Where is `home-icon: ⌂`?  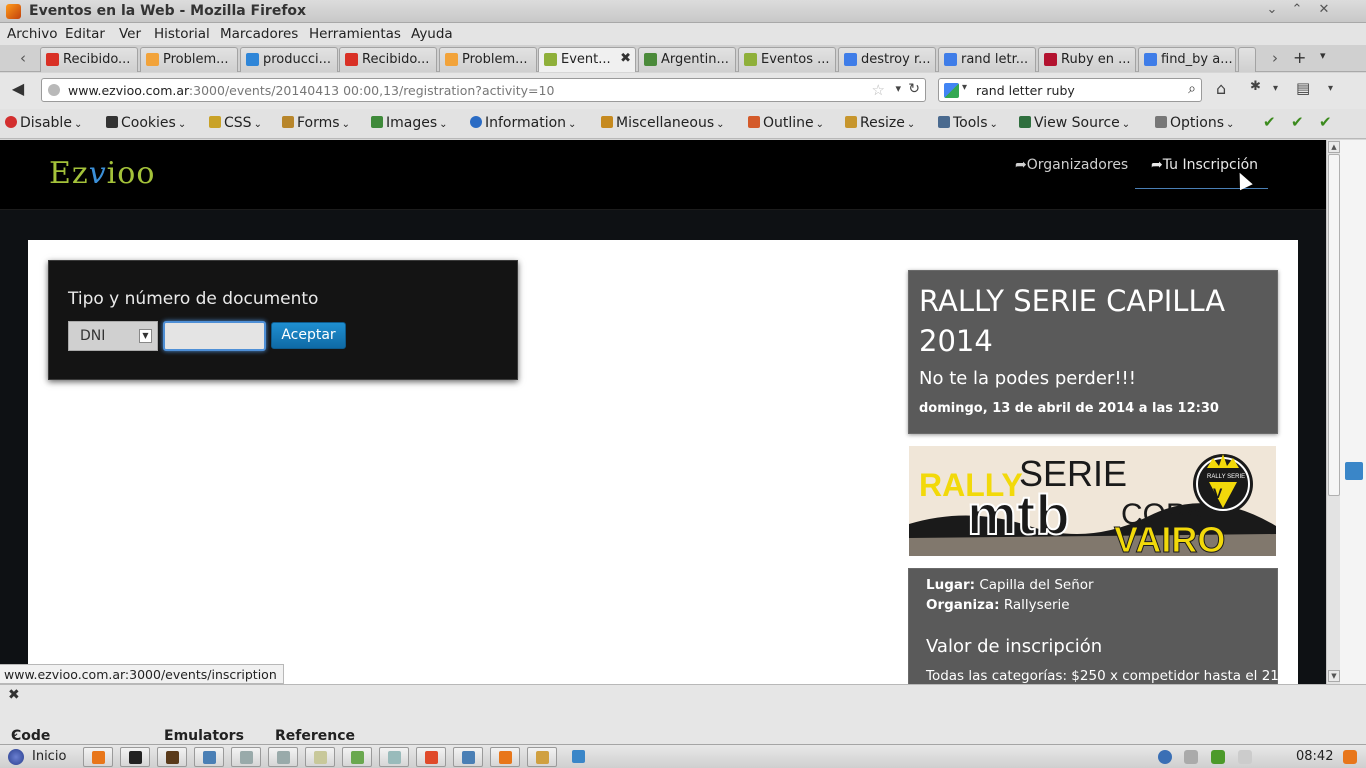
home-icon: ⌂ is located at coordinates (1221, 88).